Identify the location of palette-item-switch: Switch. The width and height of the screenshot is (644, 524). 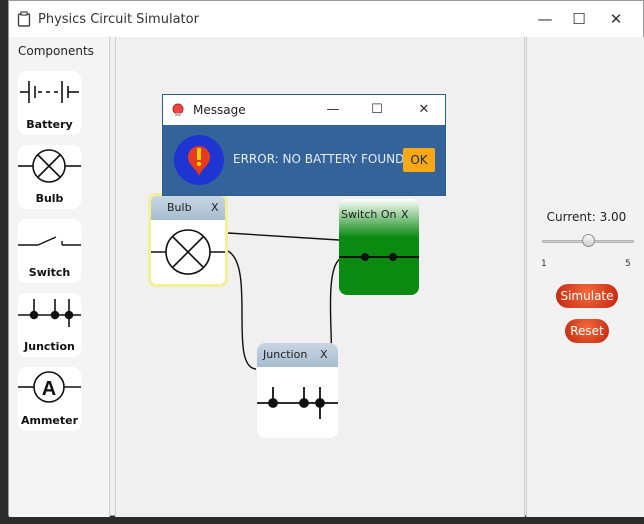
(49, 251).